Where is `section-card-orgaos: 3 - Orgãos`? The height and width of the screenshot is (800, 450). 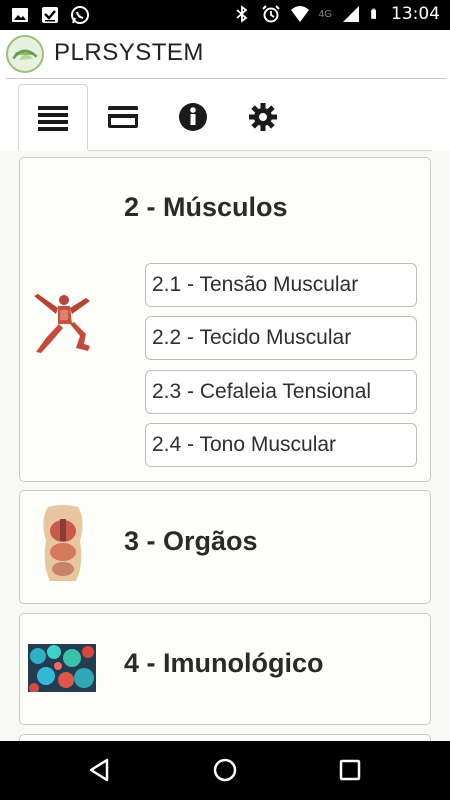 section-card-orgaos: 3 - Orgãos is located at coordinates (225, 547).